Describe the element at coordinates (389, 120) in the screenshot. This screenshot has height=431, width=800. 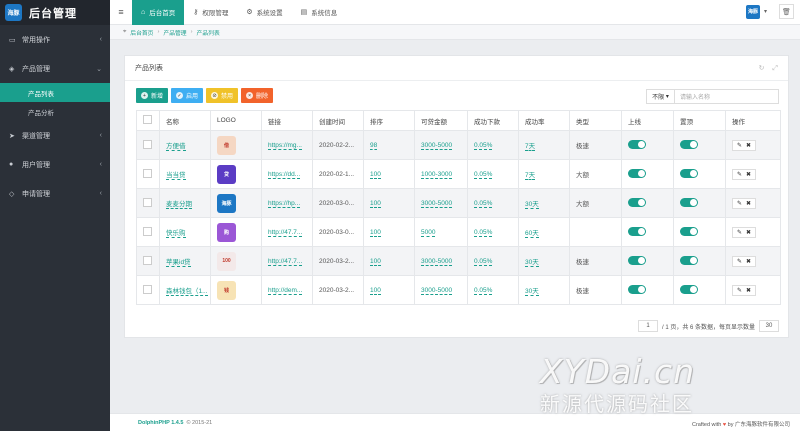
I see `column-header: 排序` at that location.